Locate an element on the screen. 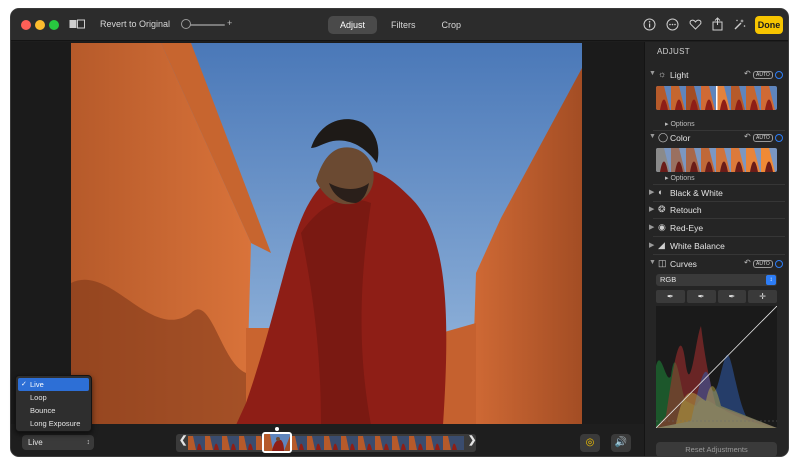 This screenshot has width=800, height=462. share-icon is located at coordinates (717, 26).